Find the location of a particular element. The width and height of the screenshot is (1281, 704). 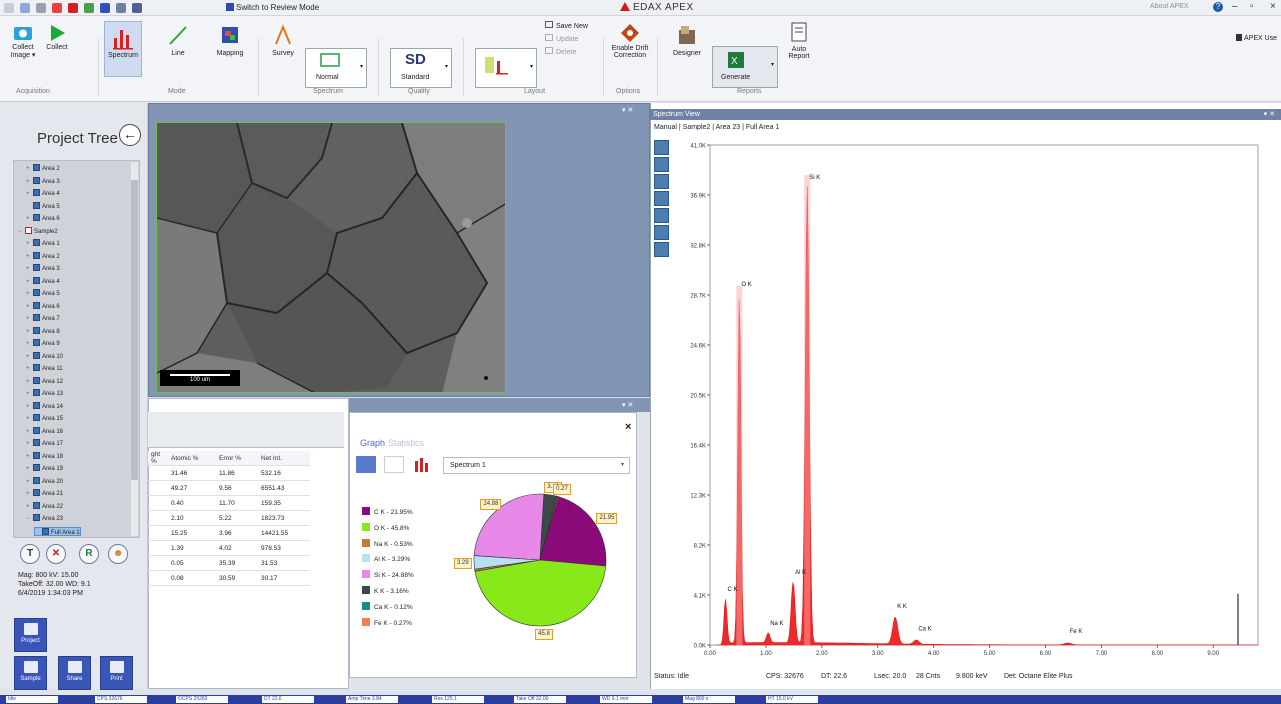

review-mode-button: Switch to Review Mode is located at coordinates (272, 7).